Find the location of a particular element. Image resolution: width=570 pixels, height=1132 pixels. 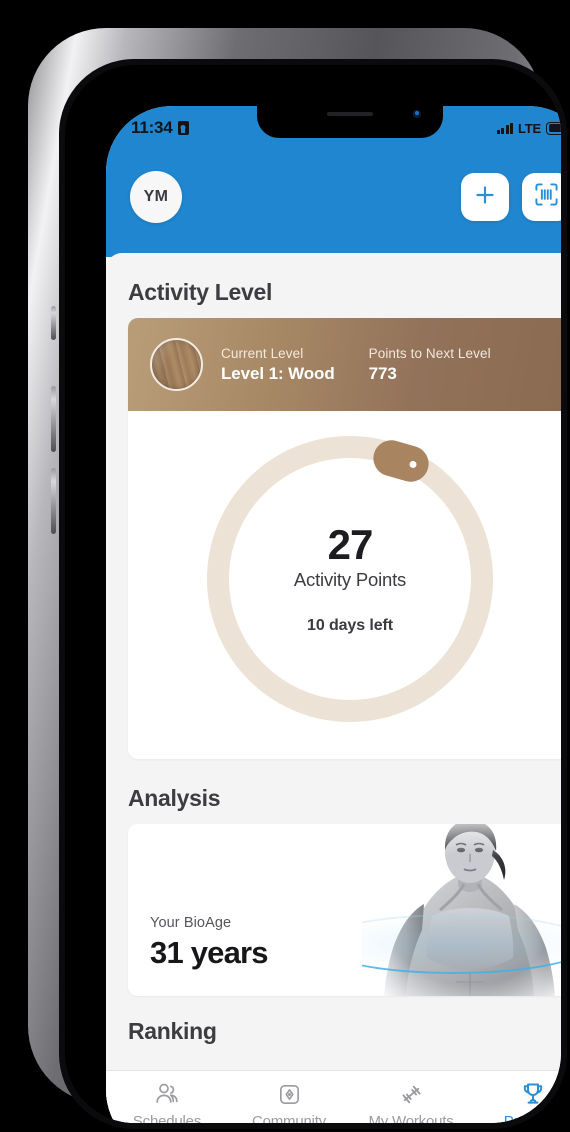

avatar-initials: YM is located at coordinates (156, 196).